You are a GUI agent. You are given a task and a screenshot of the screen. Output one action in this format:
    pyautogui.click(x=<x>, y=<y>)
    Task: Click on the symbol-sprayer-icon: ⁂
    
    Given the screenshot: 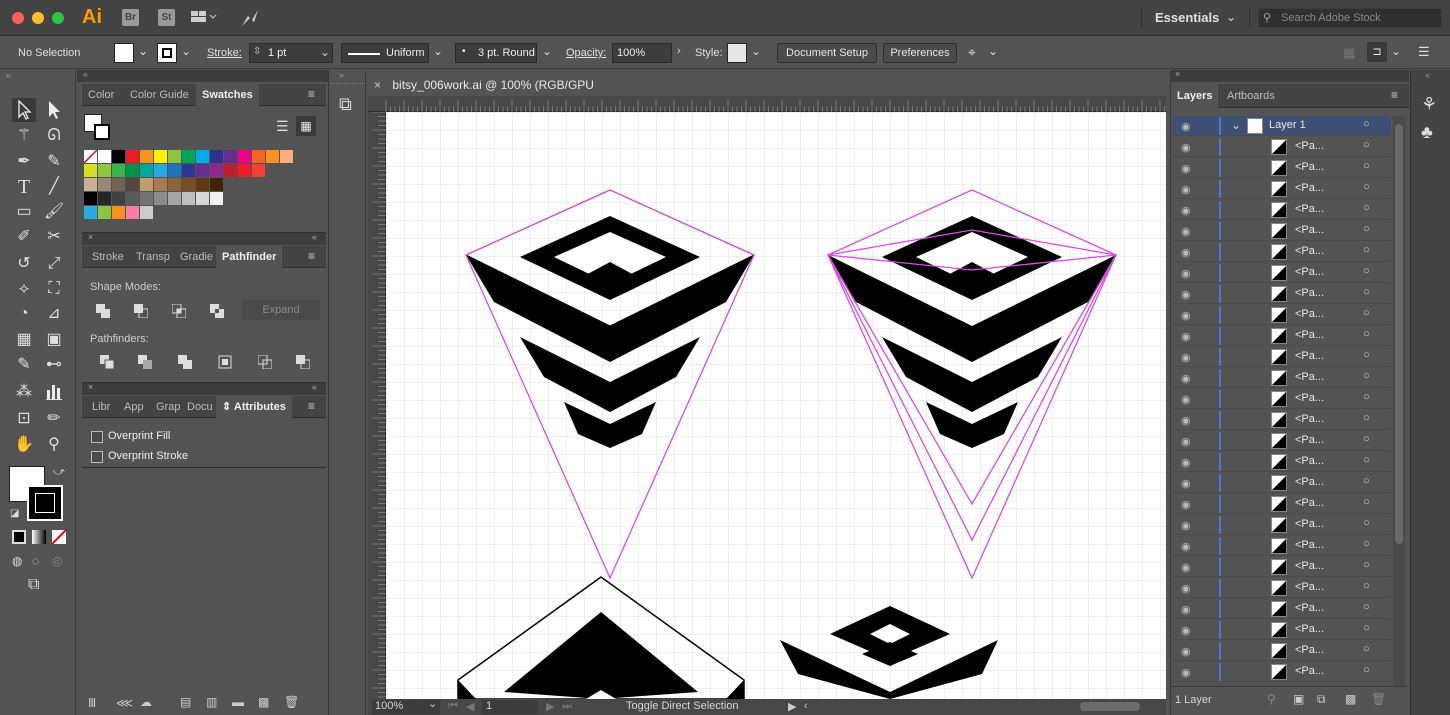 What is the action you would take?
    pyautogui.click(x=24, y=392)
    